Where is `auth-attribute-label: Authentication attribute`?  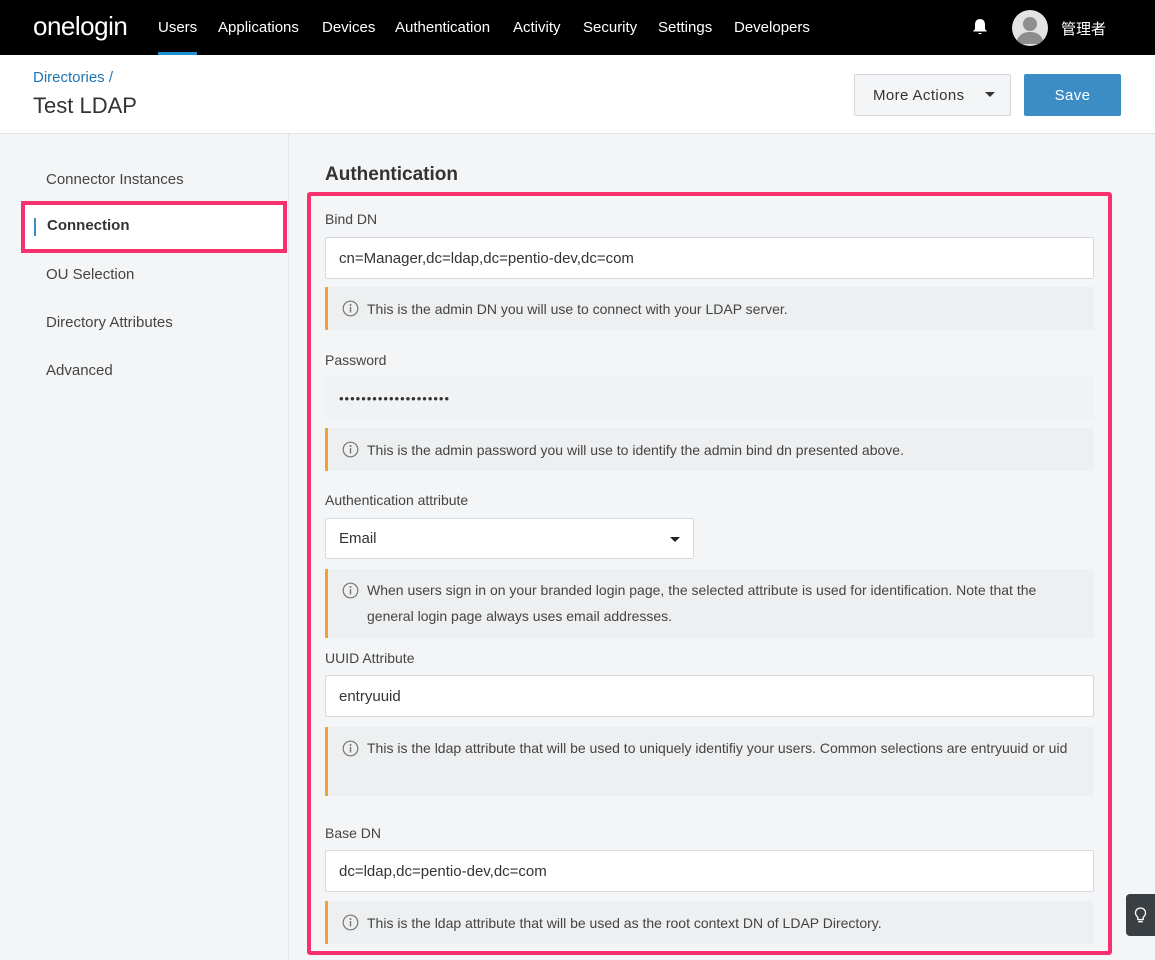
auth-attribute-label: Authentication attribute is located at coordinates (397, 500).